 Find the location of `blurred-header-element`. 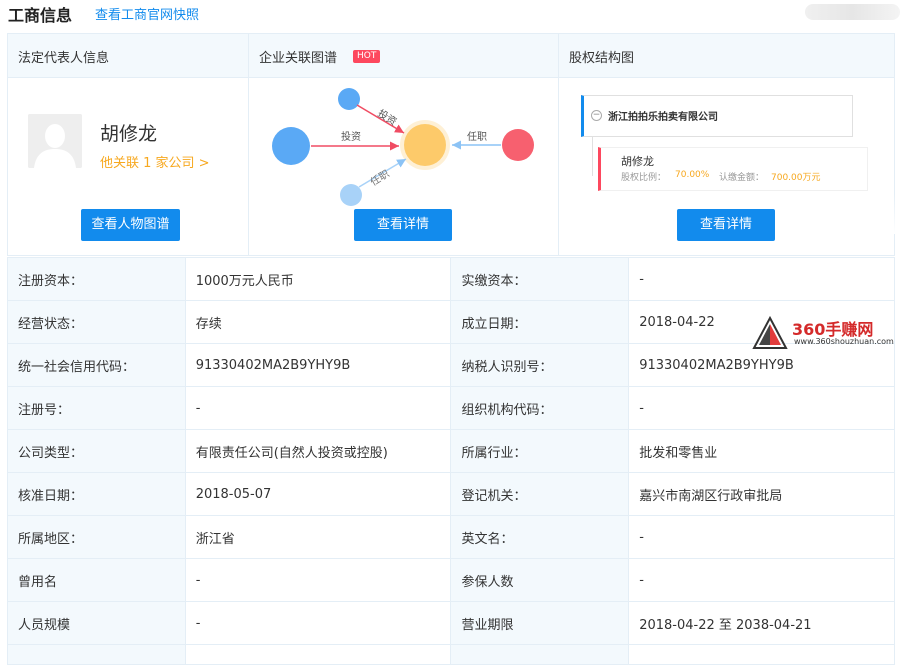

blurred-header-element is located at coordinates (852, 12).